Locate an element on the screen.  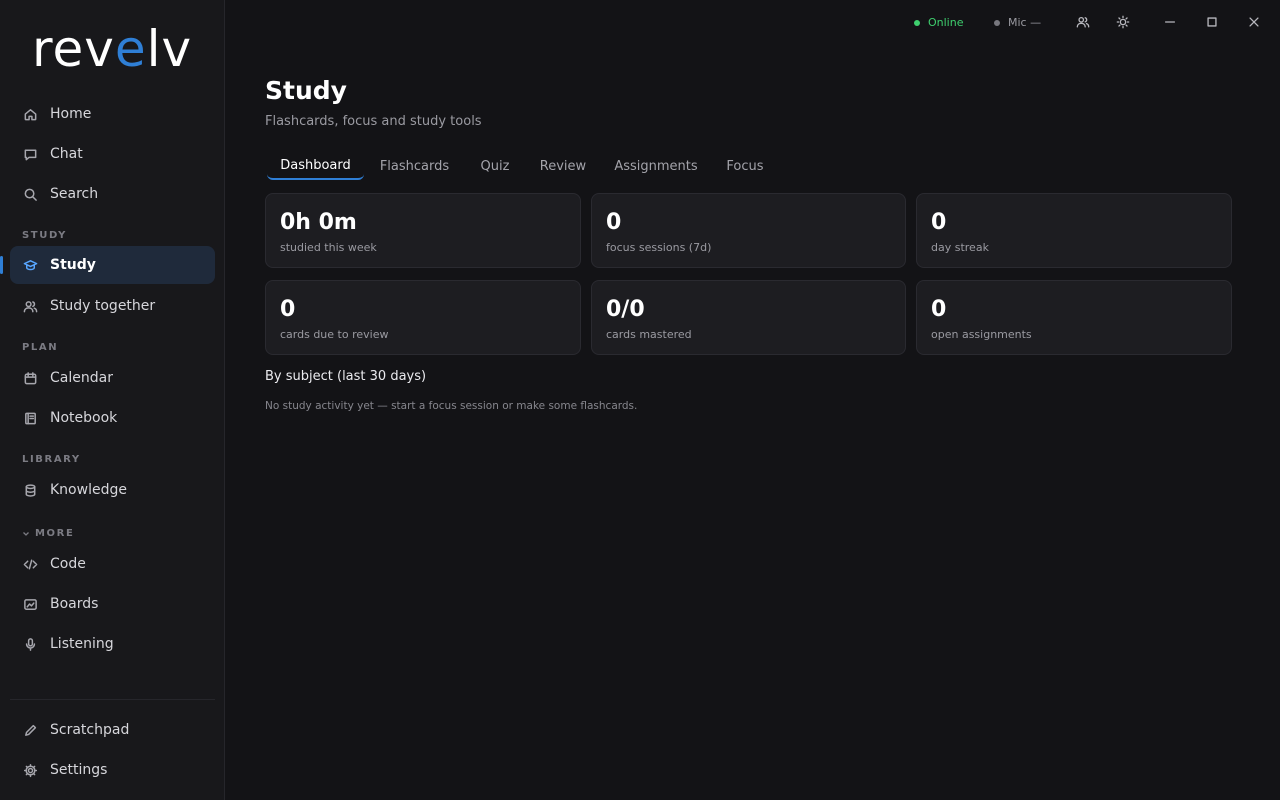
calendar-icon is located at coordinates (30, 378).